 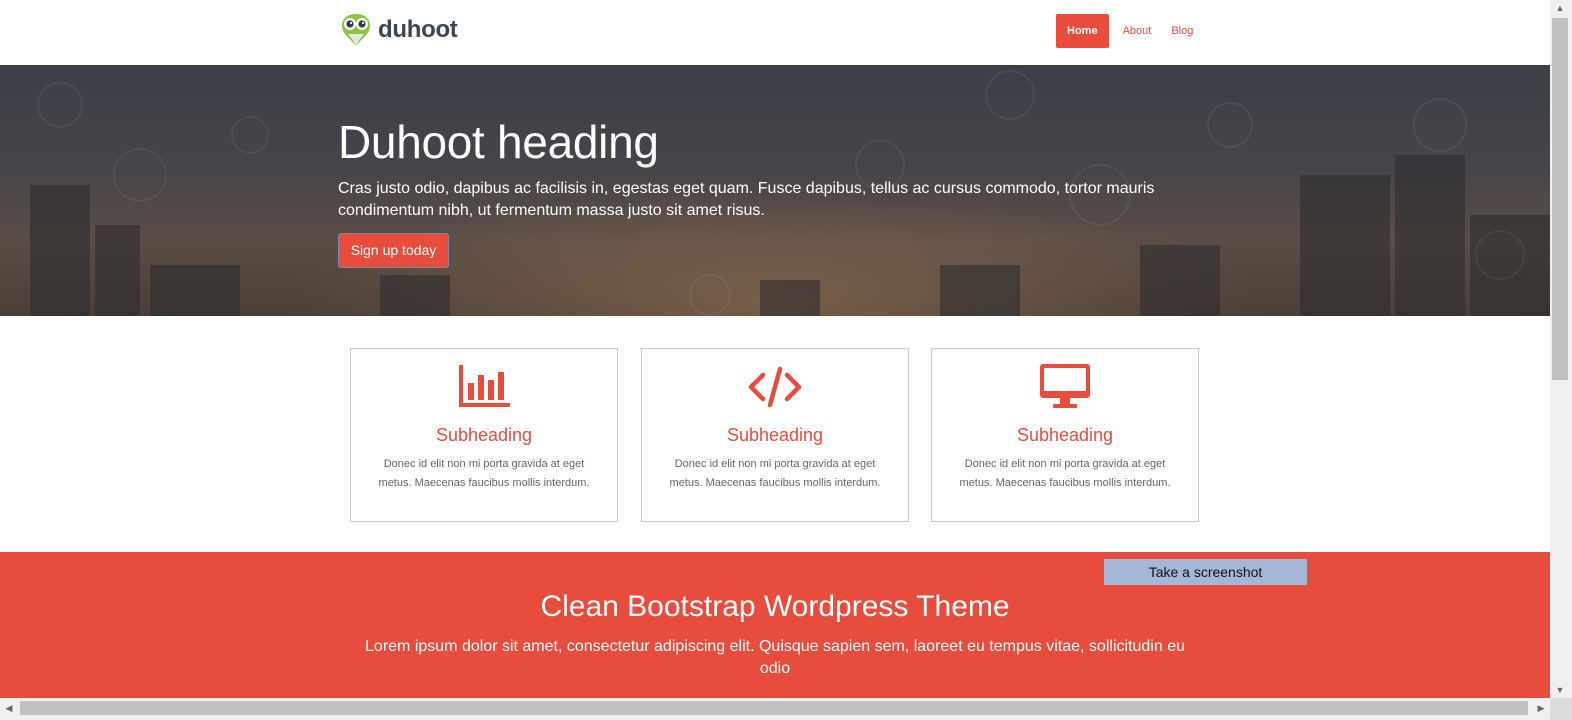 What do you see at coordinates (1541, 708) in the screenshot?
I see `scroll-right-arrow-icon: ▶` at bounding box center [1541, 708].